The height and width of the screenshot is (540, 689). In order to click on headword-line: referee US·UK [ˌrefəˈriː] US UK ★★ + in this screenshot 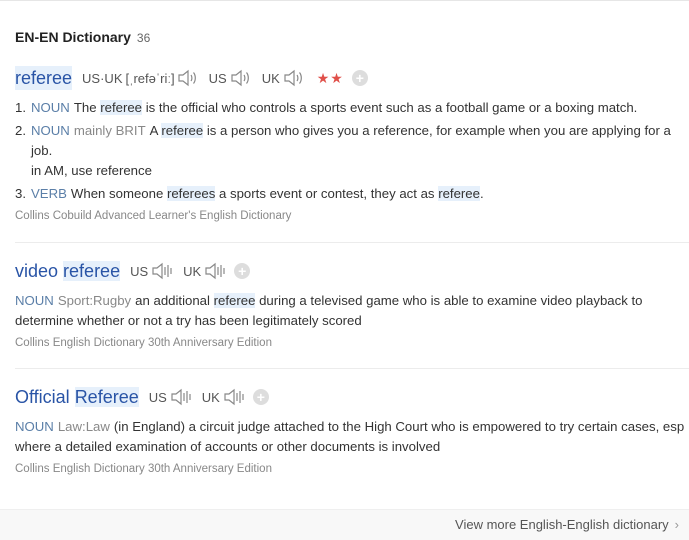, I will do `click(352, 78)`.